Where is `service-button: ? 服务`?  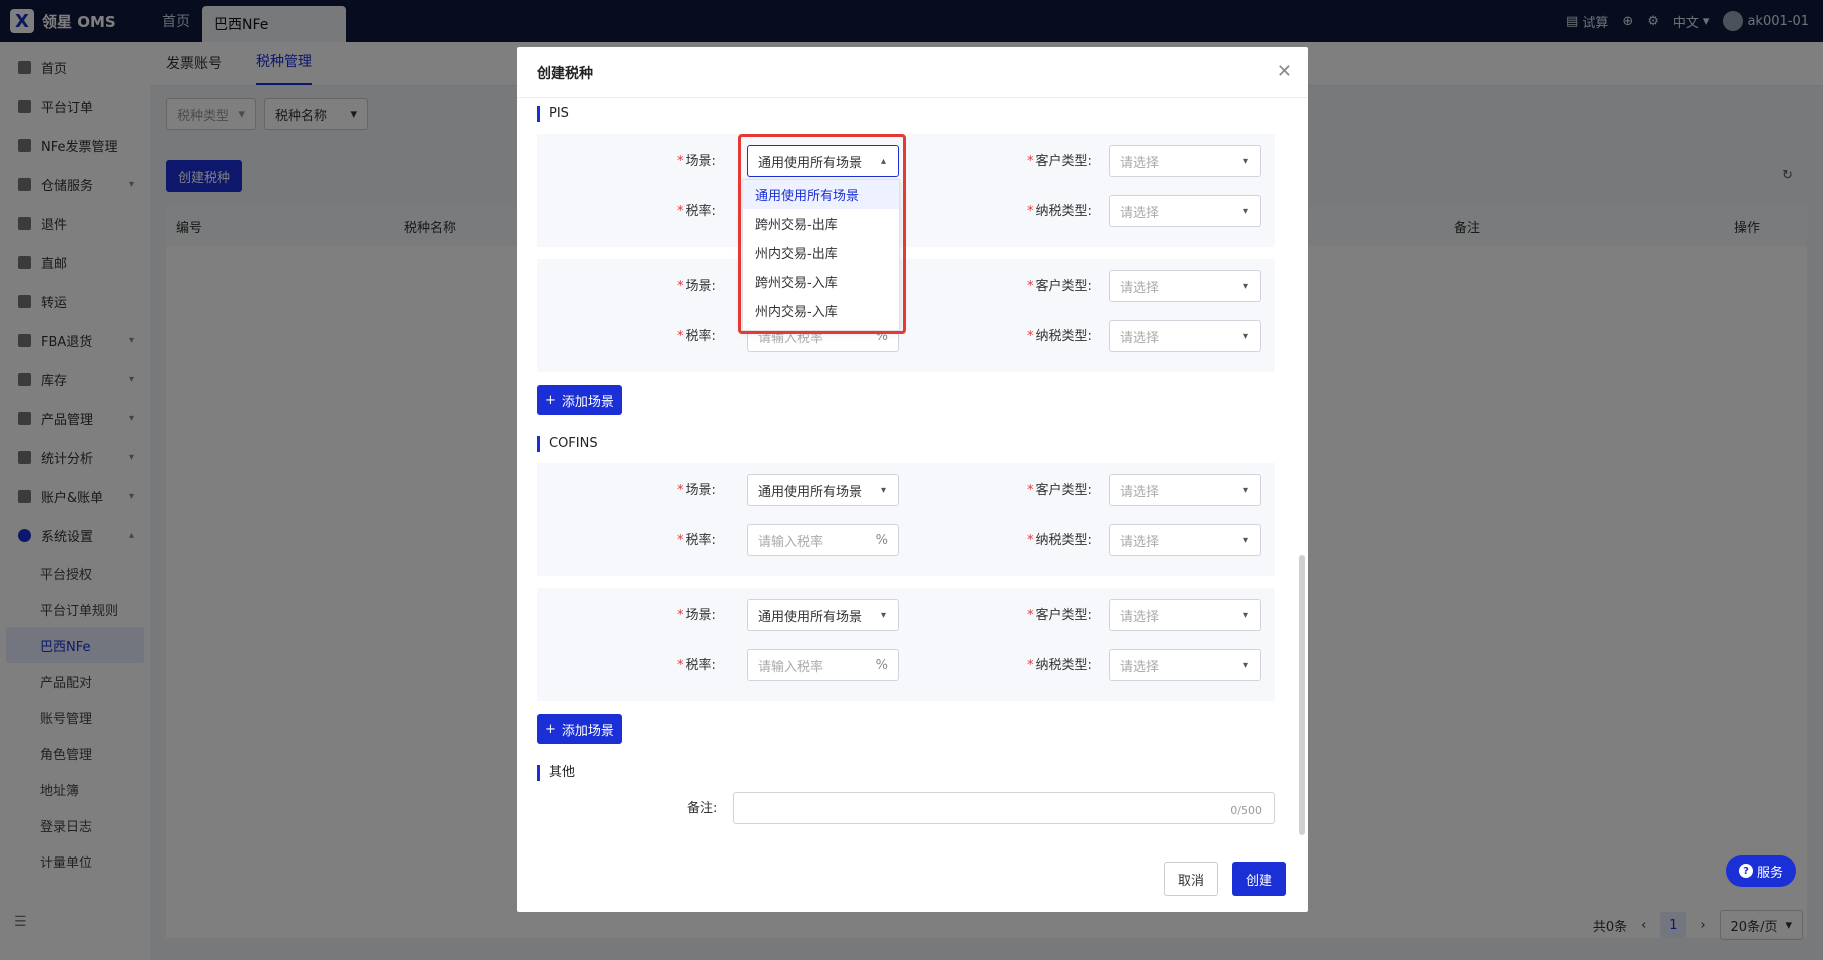
service-button: ? 服务 is located at coordinates (1761, 871).